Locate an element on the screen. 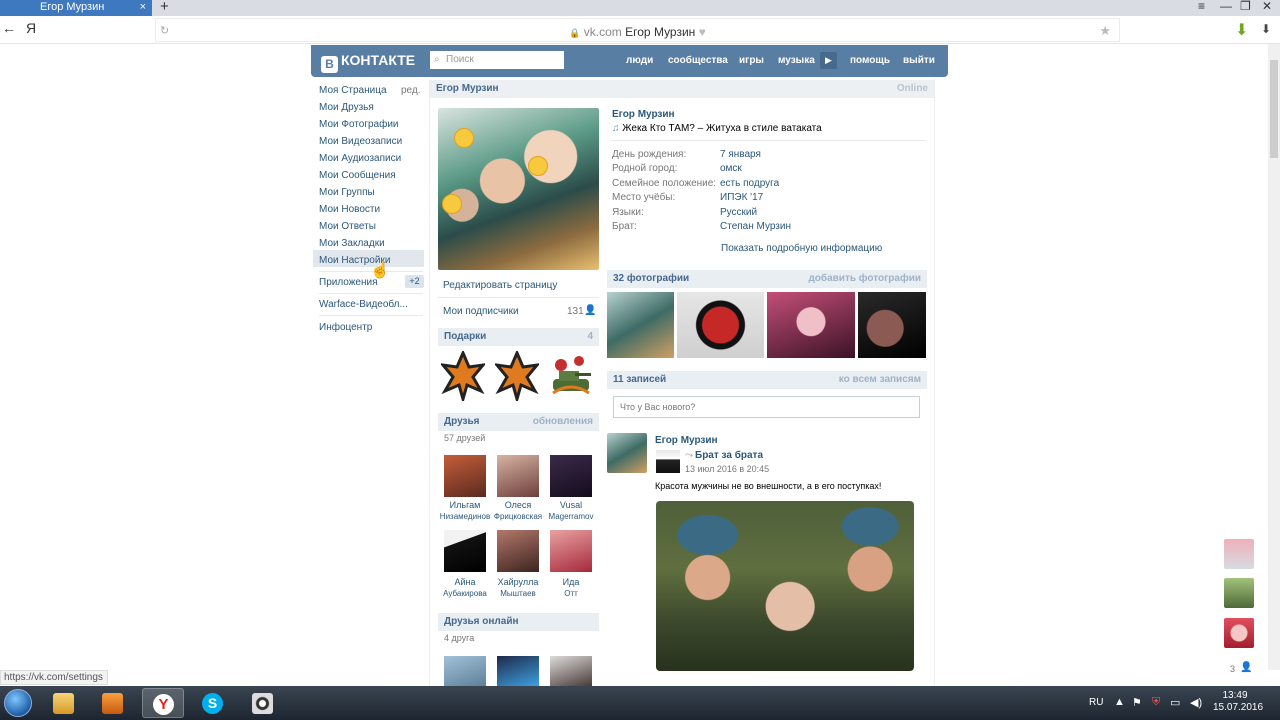 This screenshot has height=720, width=1280. menu-edit-link: ред. is located at coordinates (411, 90).